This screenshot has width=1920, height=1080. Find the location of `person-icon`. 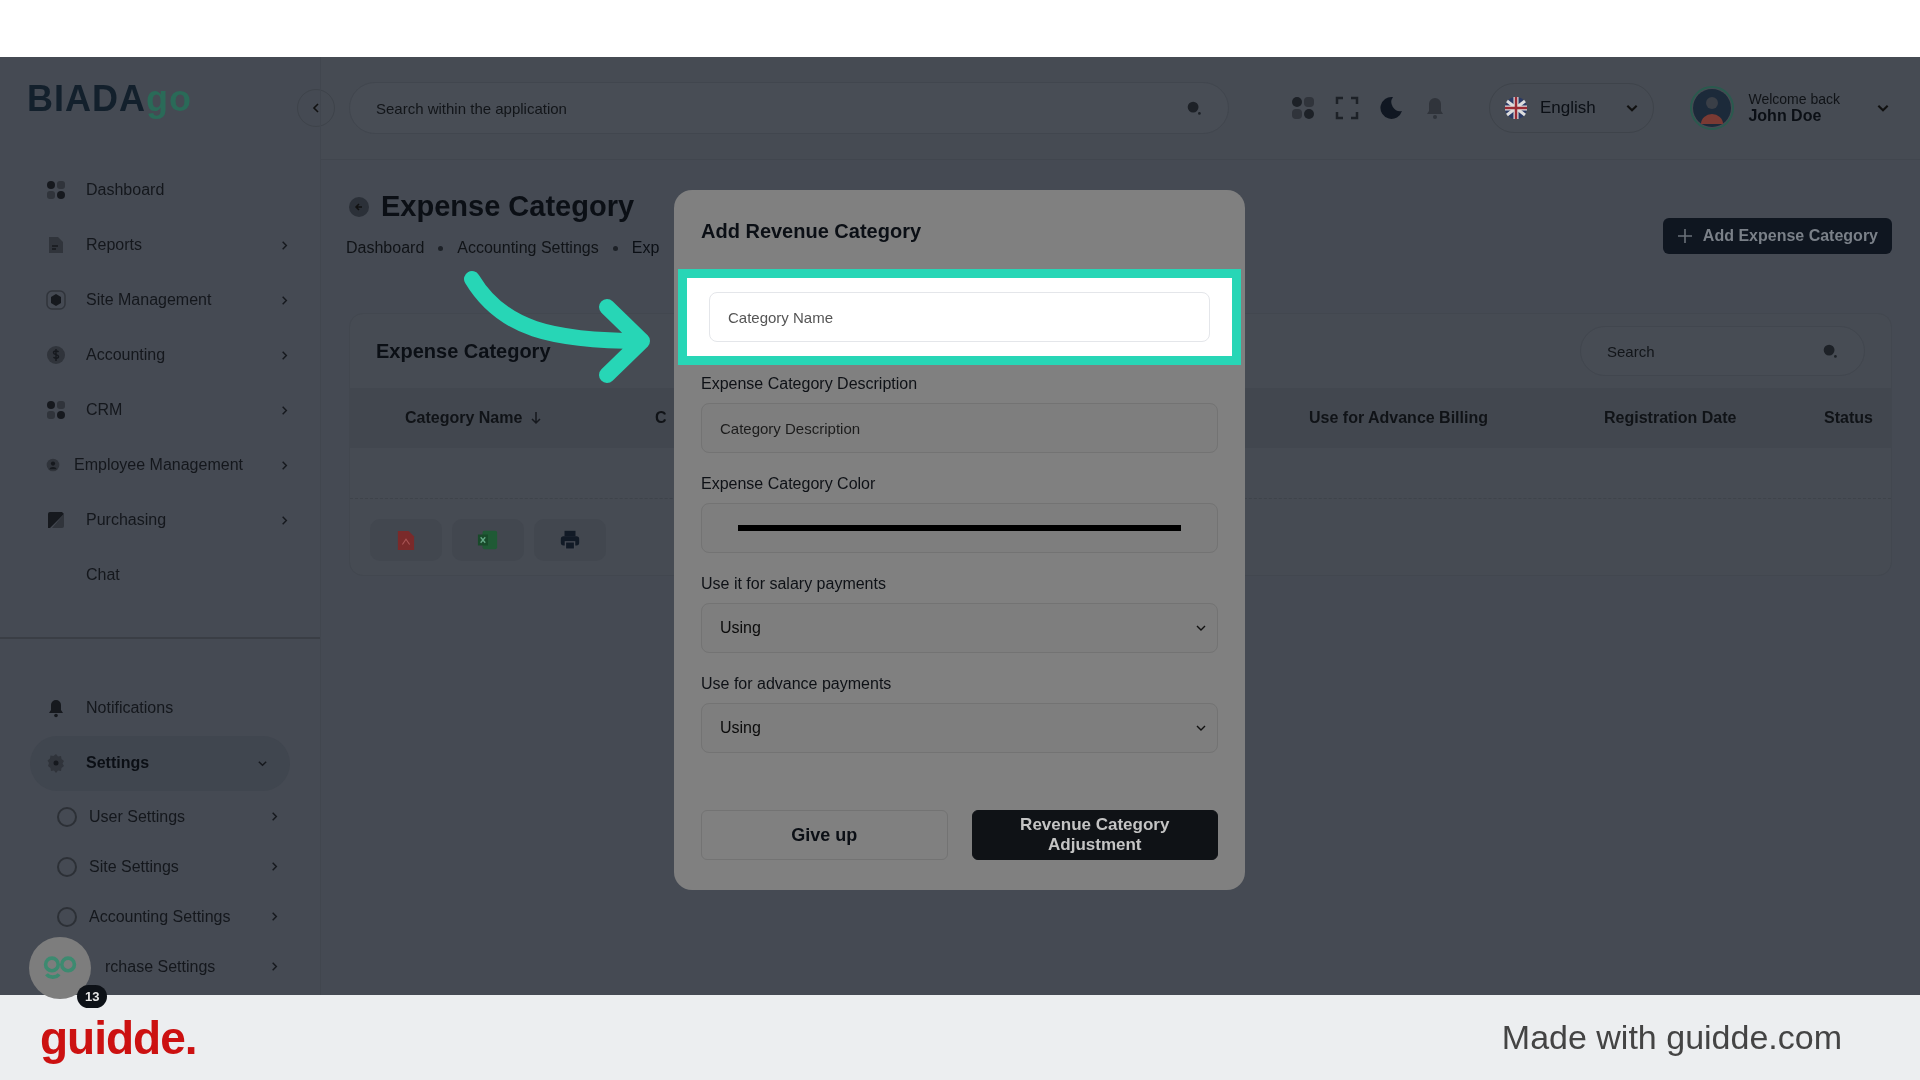

person-icon is located at coordinates (53, 465).